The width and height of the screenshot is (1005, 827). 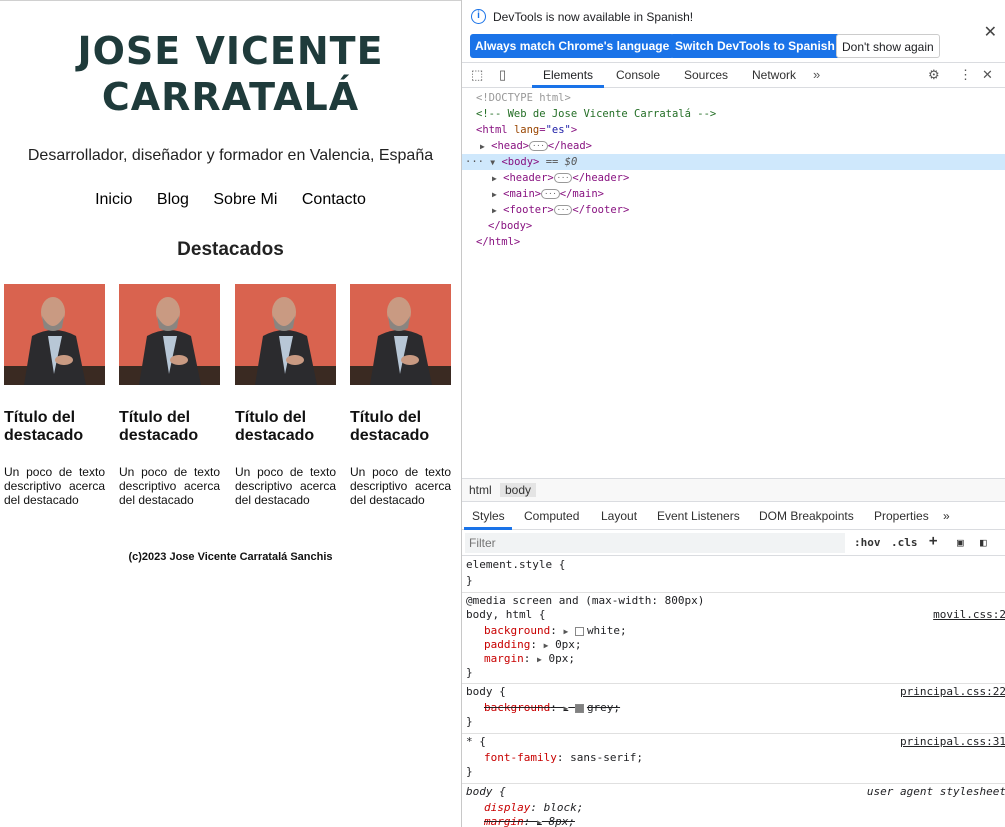 What do you see at coordinates (504, 821) in the screenshot?
I see `prop-name: margin` at bounding box center [504, 821].